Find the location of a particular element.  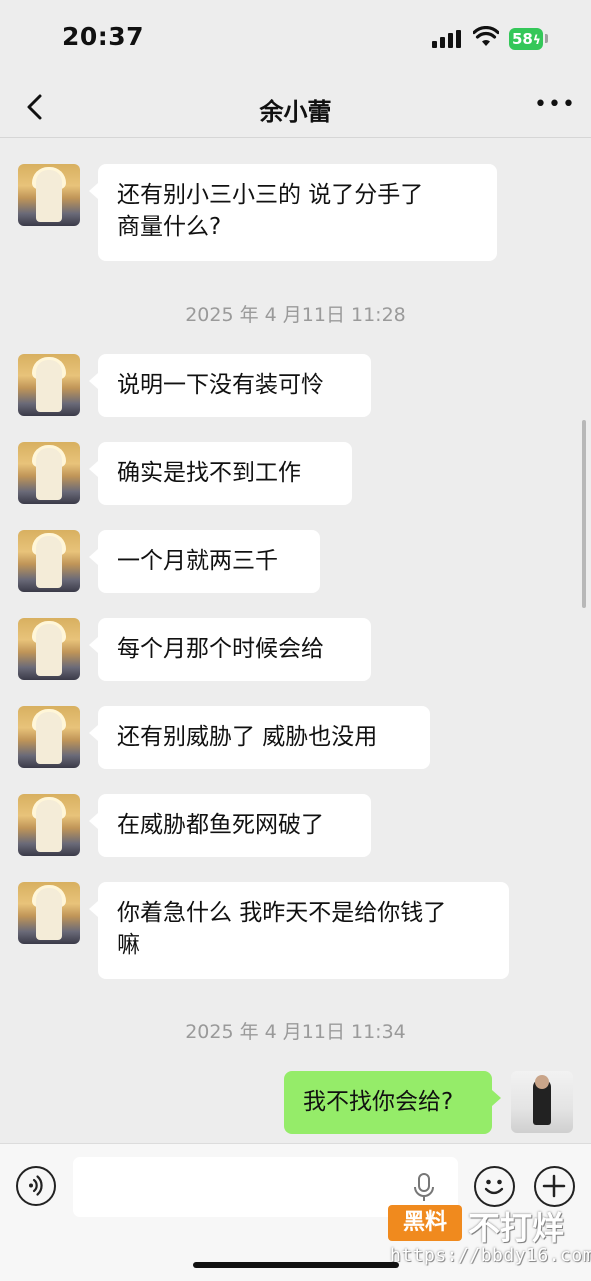

my-message-bubble: 我不找你会给? is located at coordinates (392, 1102).